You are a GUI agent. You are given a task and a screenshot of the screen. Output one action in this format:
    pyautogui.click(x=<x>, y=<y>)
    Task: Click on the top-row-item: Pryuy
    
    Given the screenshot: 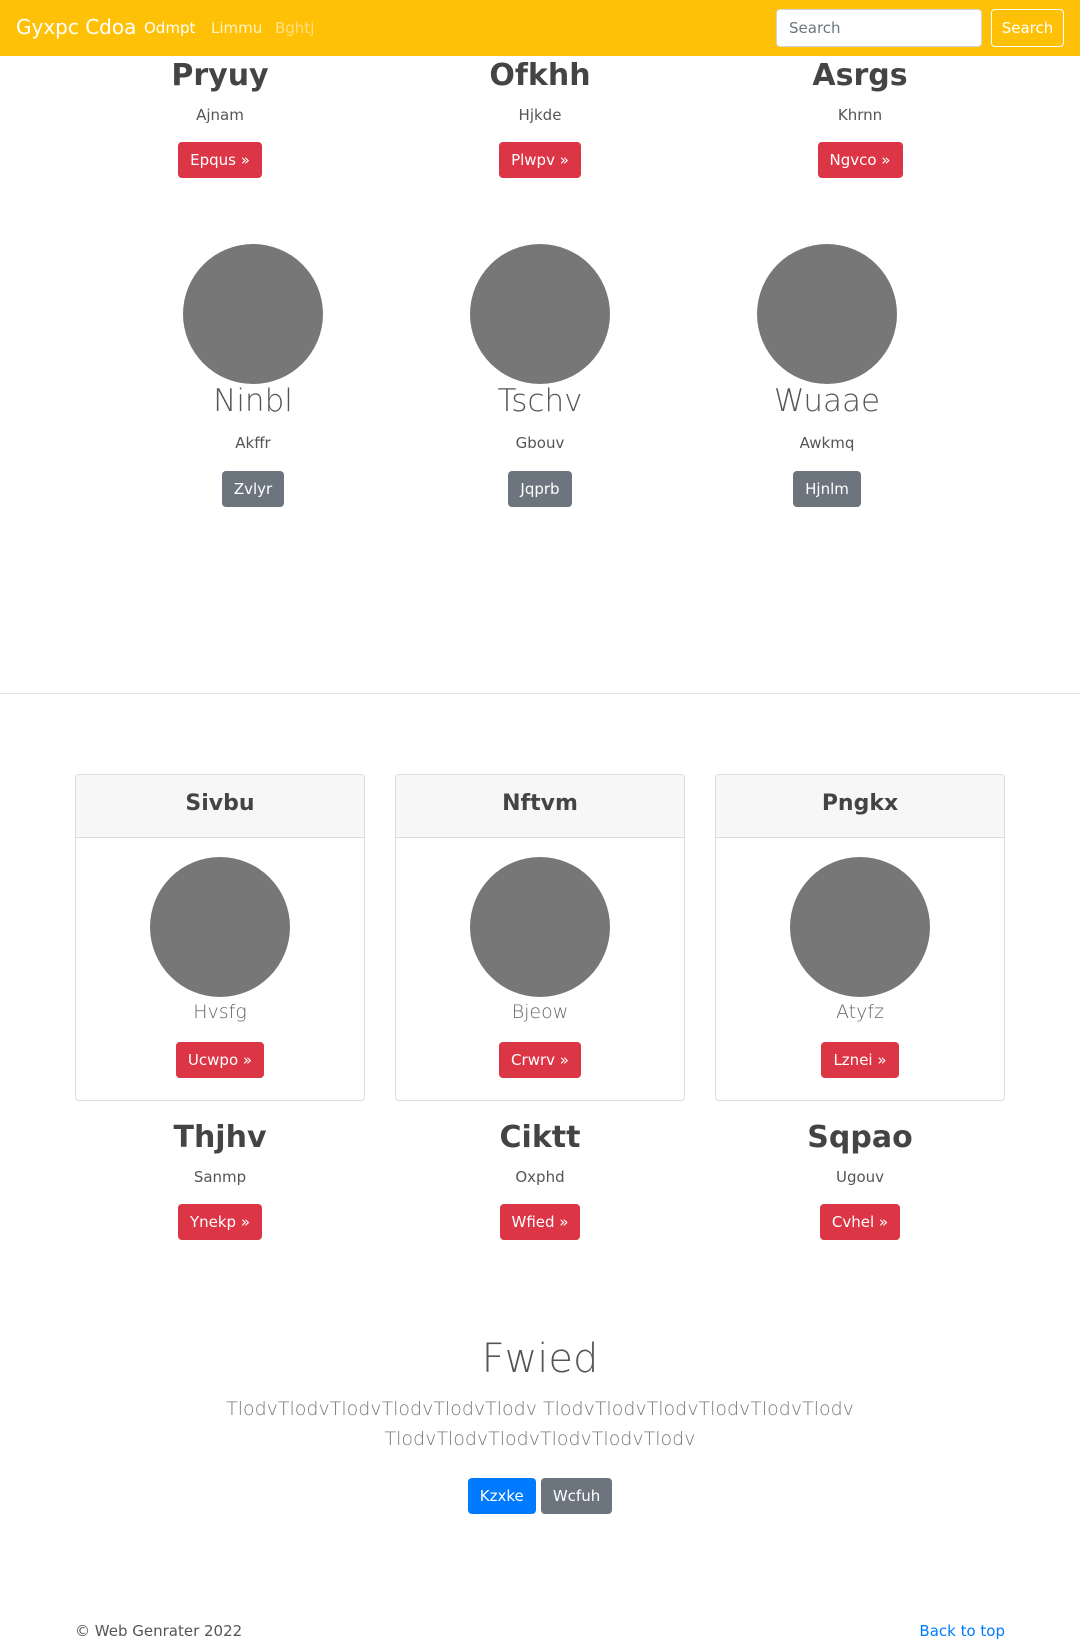 What is the action you would take?
    pyautogui.click(x=220, y=75)
    